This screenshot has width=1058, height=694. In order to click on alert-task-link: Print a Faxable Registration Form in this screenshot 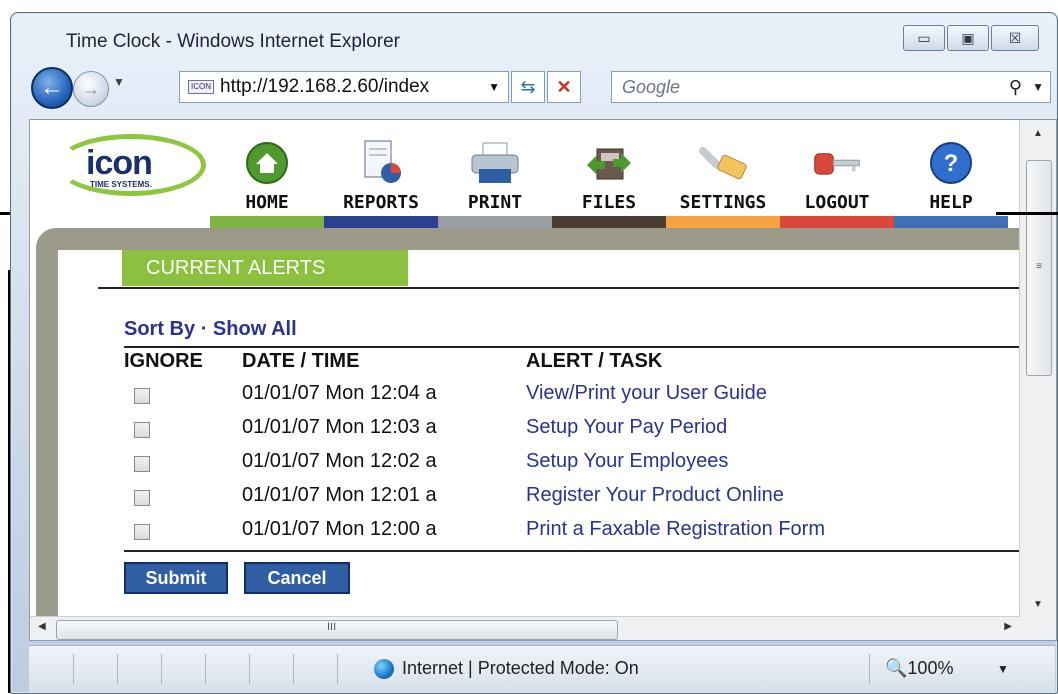, I will do `click(675, 529)`.